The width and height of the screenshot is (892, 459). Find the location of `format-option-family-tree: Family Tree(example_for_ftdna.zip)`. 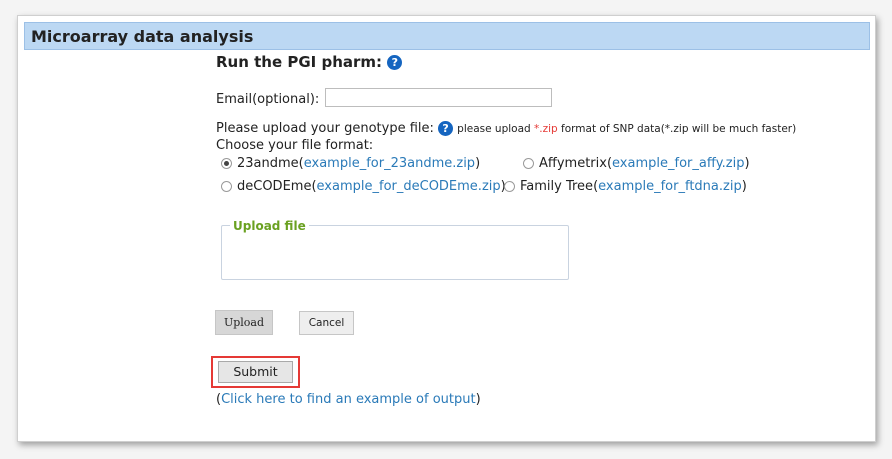

format-option-family-tree: Family Tree(example_for_ftdna.zip) is located at coordinates (625, 186).